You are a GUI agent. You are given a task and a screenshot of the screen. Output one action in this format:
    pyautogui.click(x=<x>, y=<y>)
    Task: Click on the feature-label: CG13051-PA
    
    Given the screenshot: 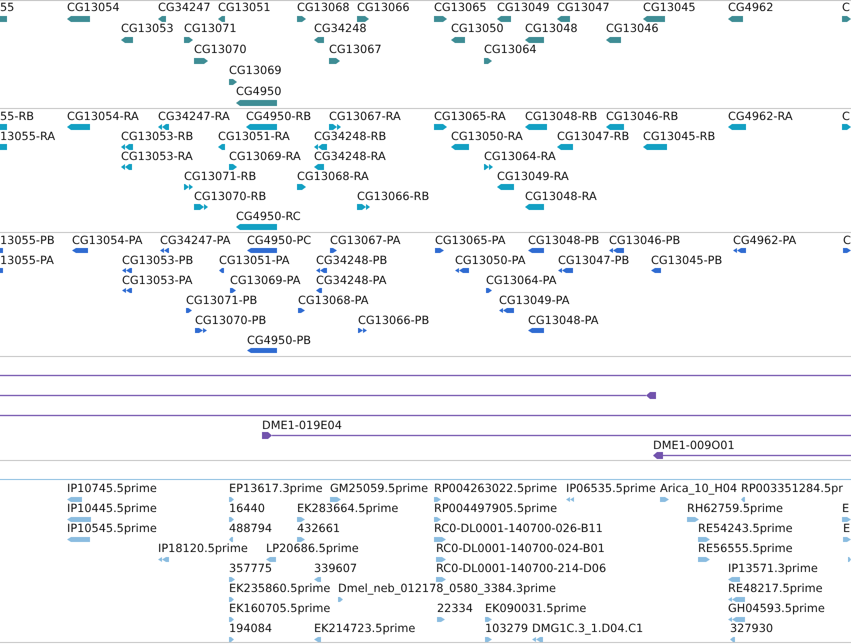 What is the action you would take?
    pyautogui.click(x=254, y=261)
    